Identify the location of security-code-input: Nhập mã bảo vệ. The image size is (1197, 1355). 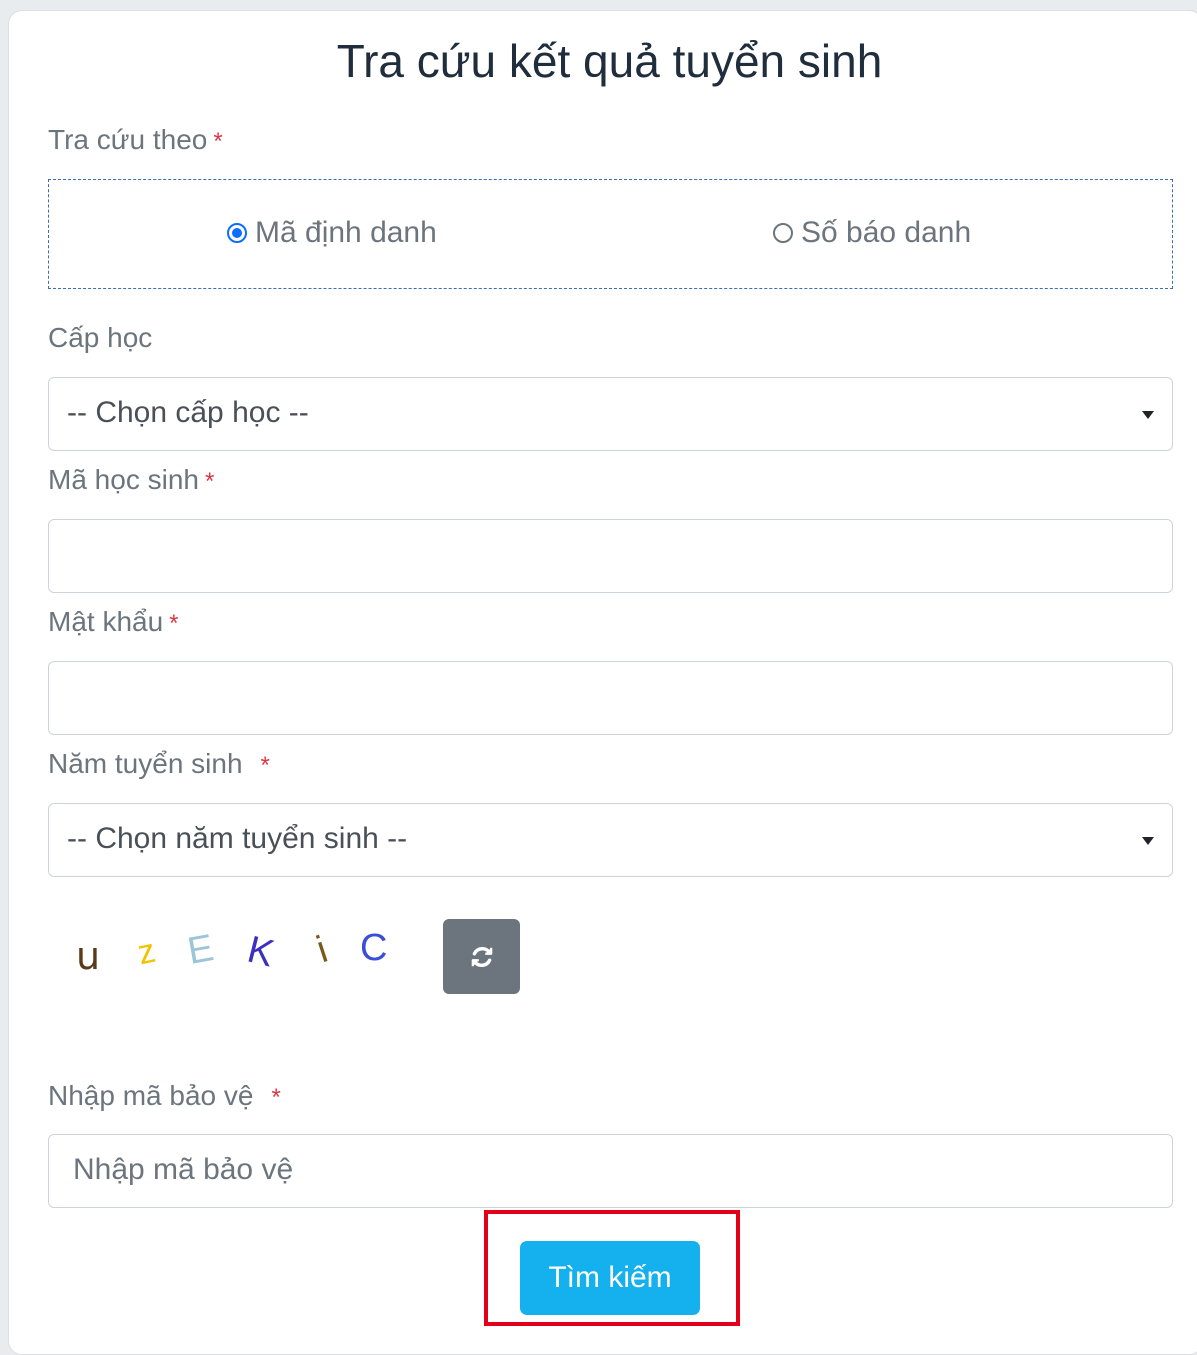
(610, 1171).